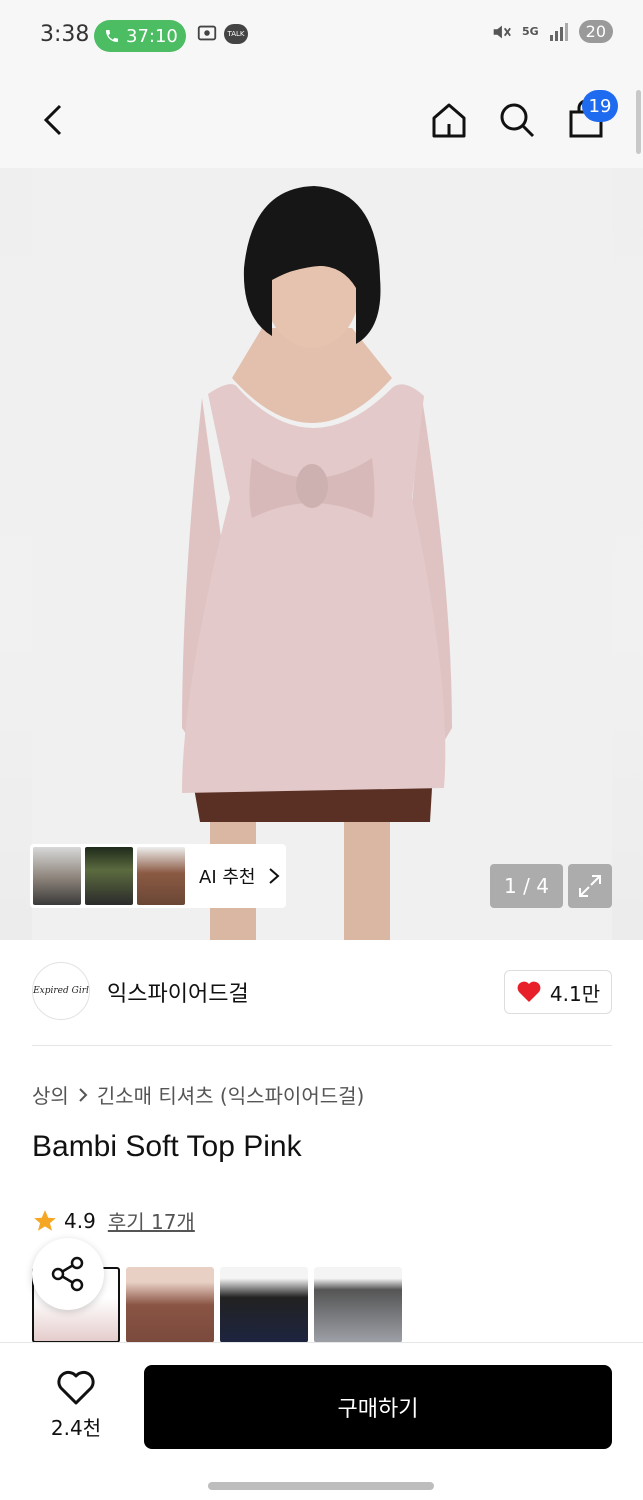  I want to click on product-rating: 4.9 후기 17개, so click(113, 1220).